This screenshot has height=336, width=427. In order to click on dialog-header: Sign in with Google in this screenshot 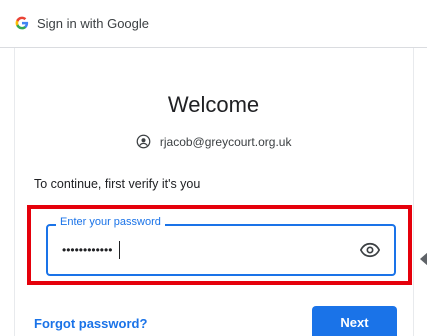, I will do `click(213, 24)`.